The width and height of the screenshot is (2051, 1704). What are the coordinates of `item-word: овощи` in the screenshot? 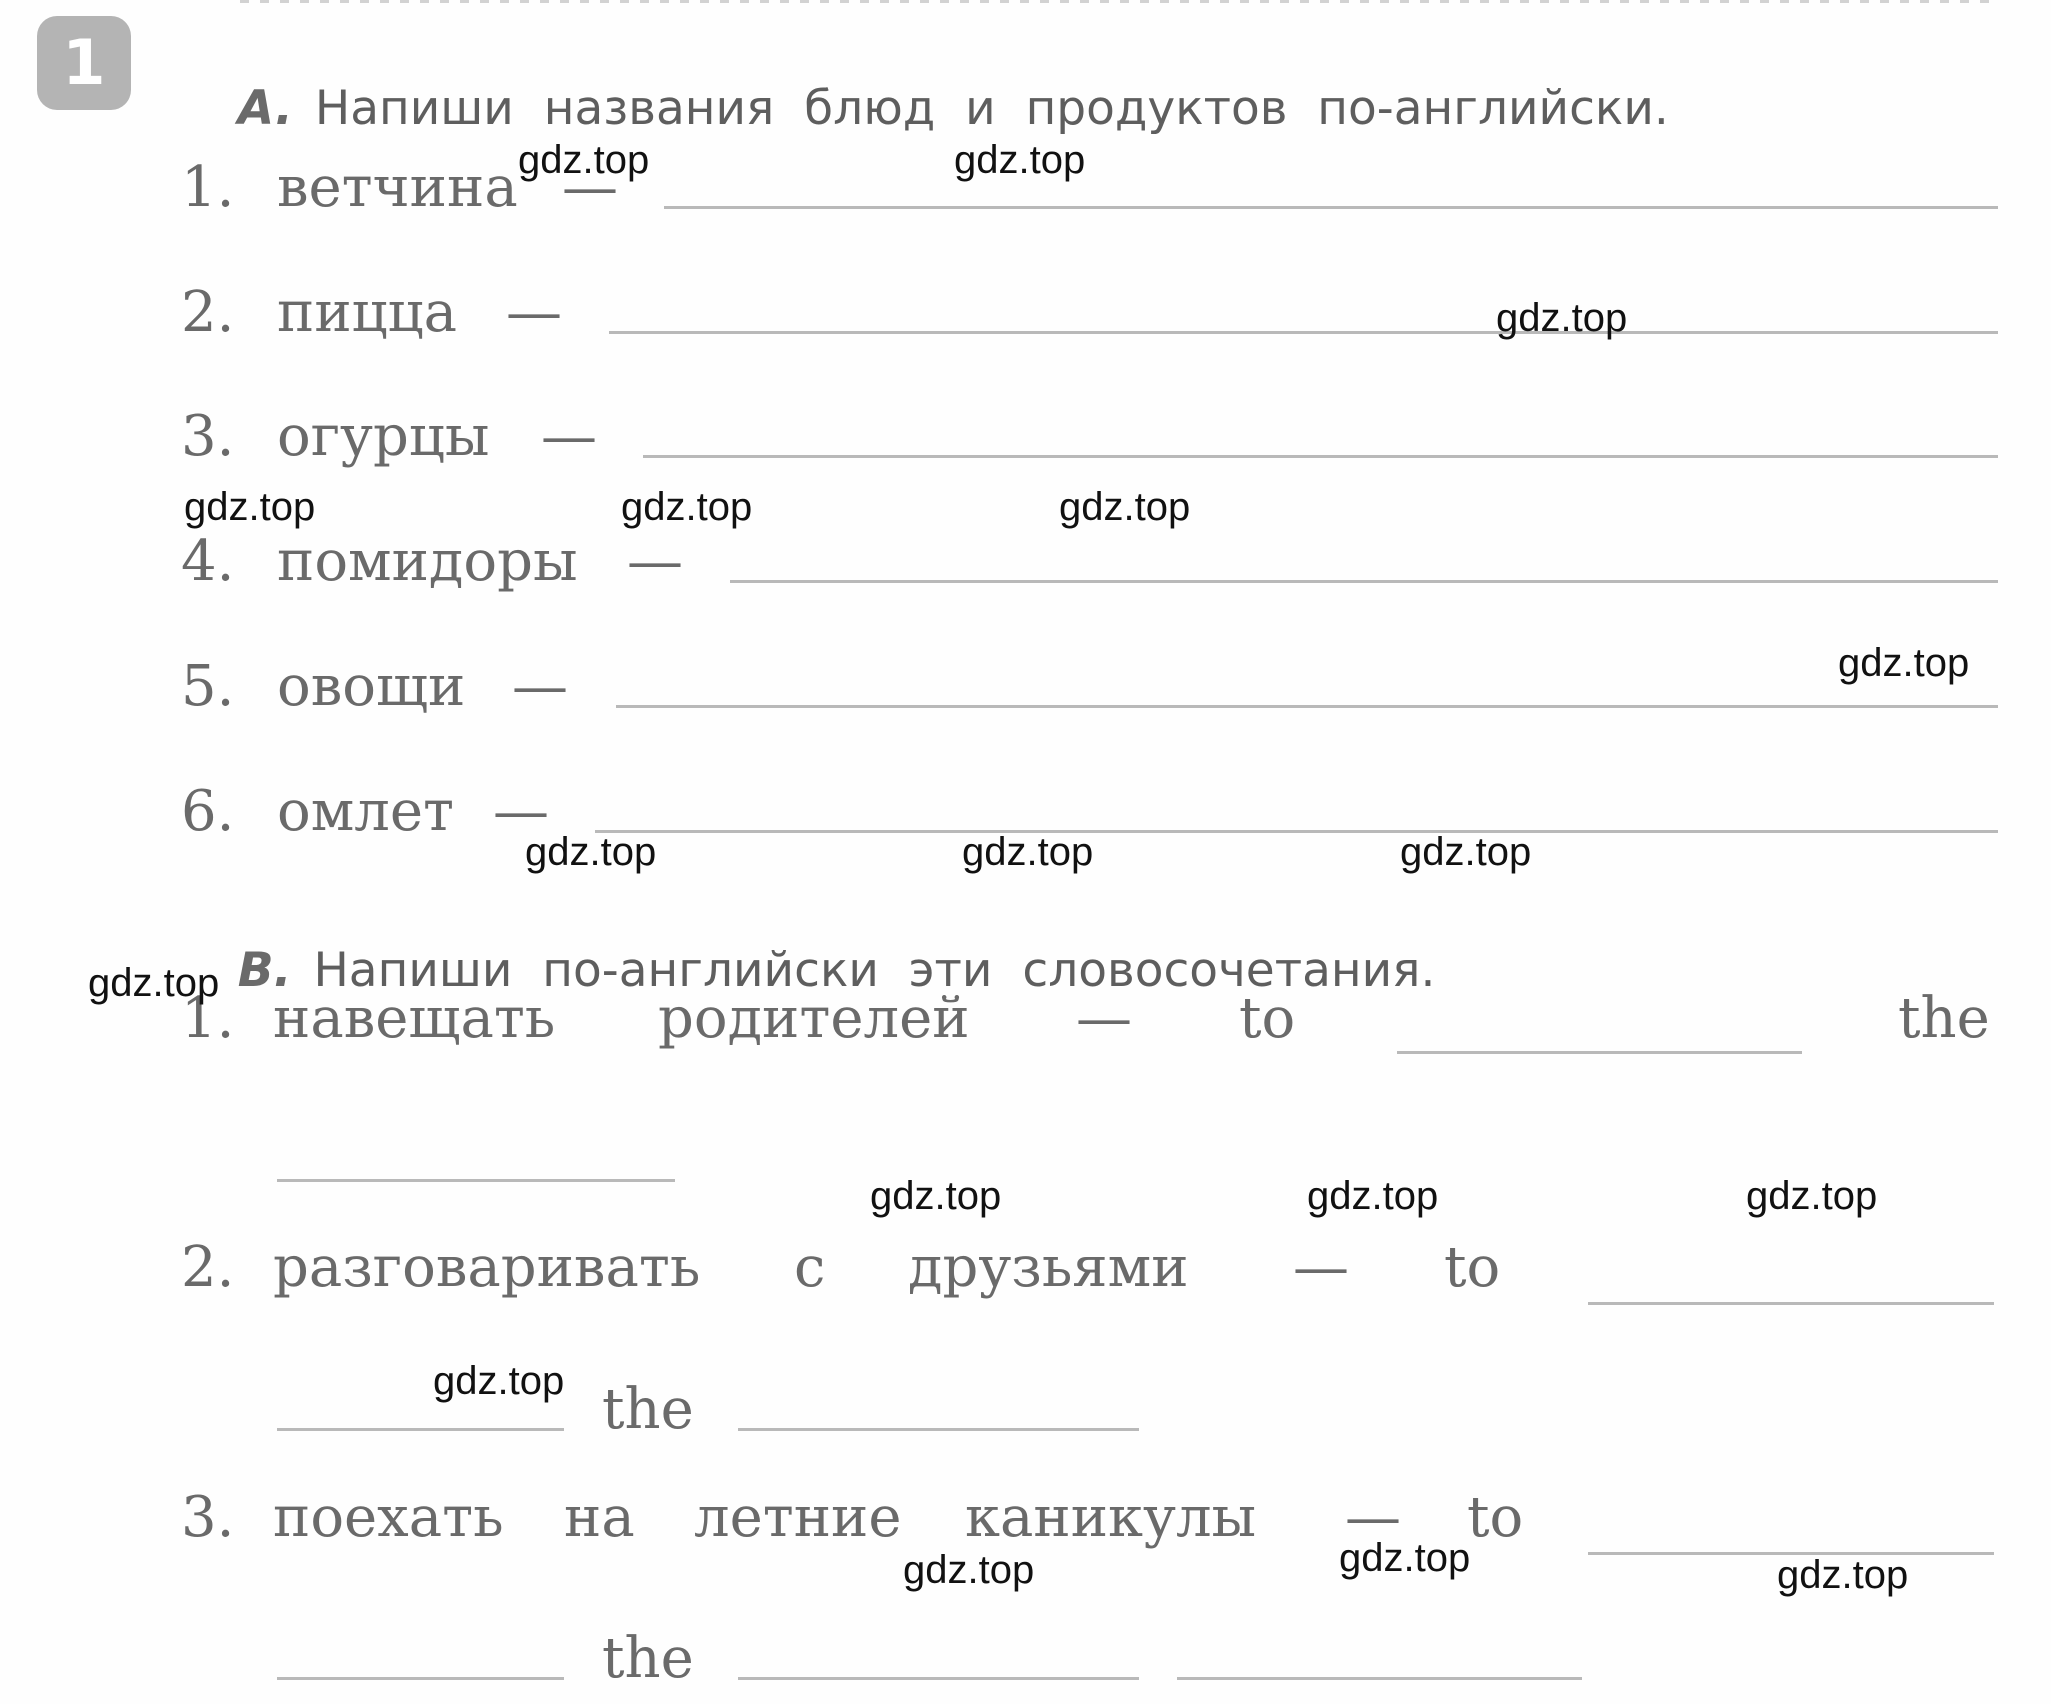 It's located at (371, 686).